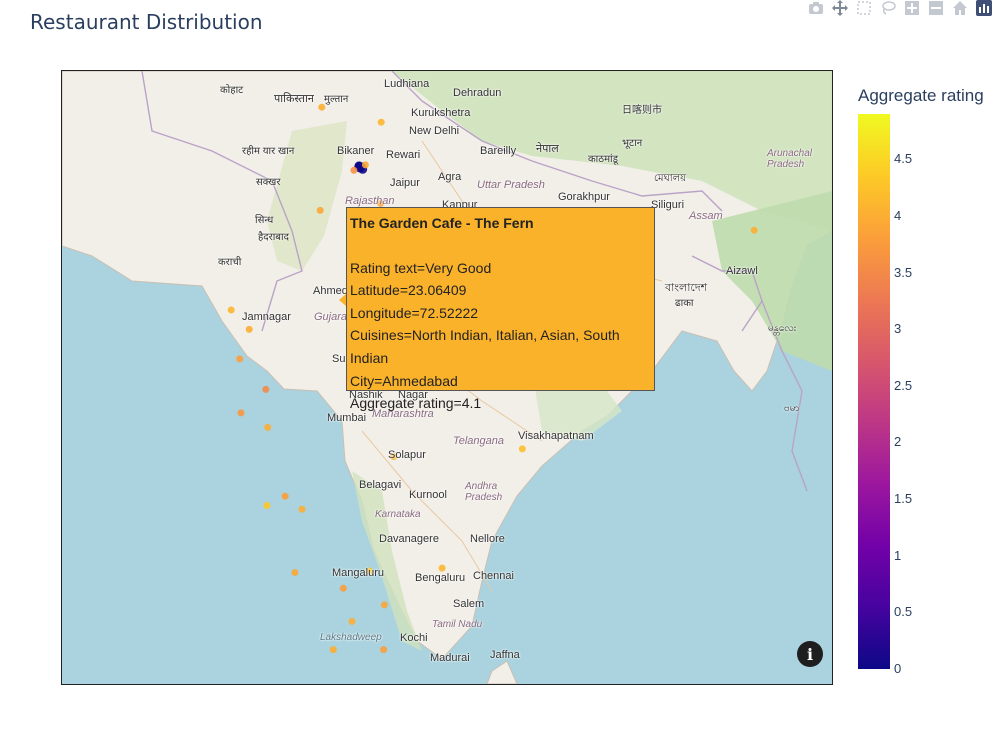  Describe the element at coordinates (840, 8) in the screenshot. I see `pan-icon` at that location.